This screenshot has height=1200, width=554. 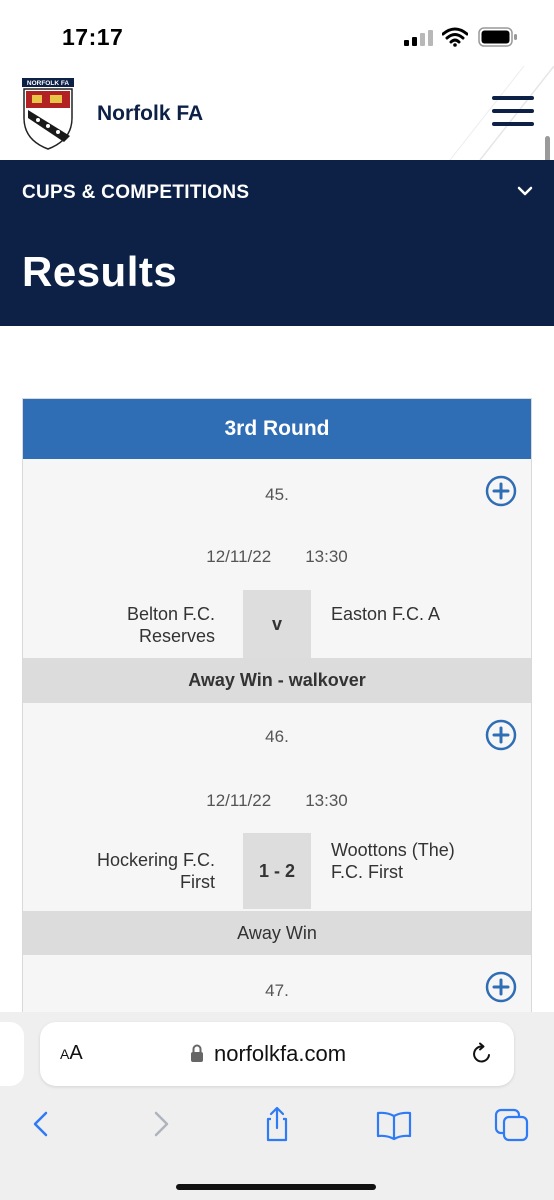 What do you see at coordinates (280, 1053) in the screenshot?
I see `url-text: norfolkfa.com` at bounding box center [280, 1053].